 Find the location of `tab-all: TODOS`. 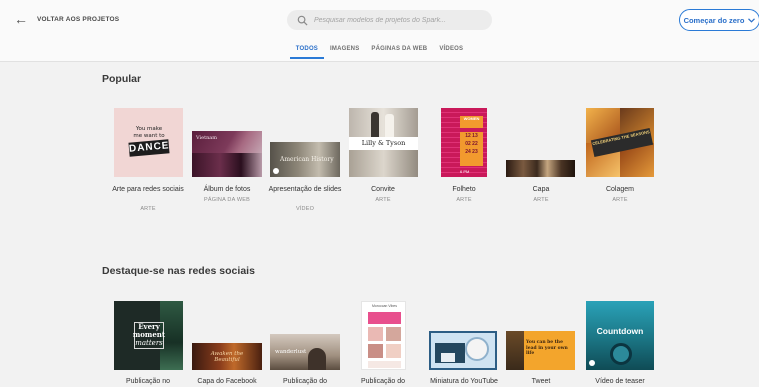

tab-all: TODOS is located at coordinates (307, 51).